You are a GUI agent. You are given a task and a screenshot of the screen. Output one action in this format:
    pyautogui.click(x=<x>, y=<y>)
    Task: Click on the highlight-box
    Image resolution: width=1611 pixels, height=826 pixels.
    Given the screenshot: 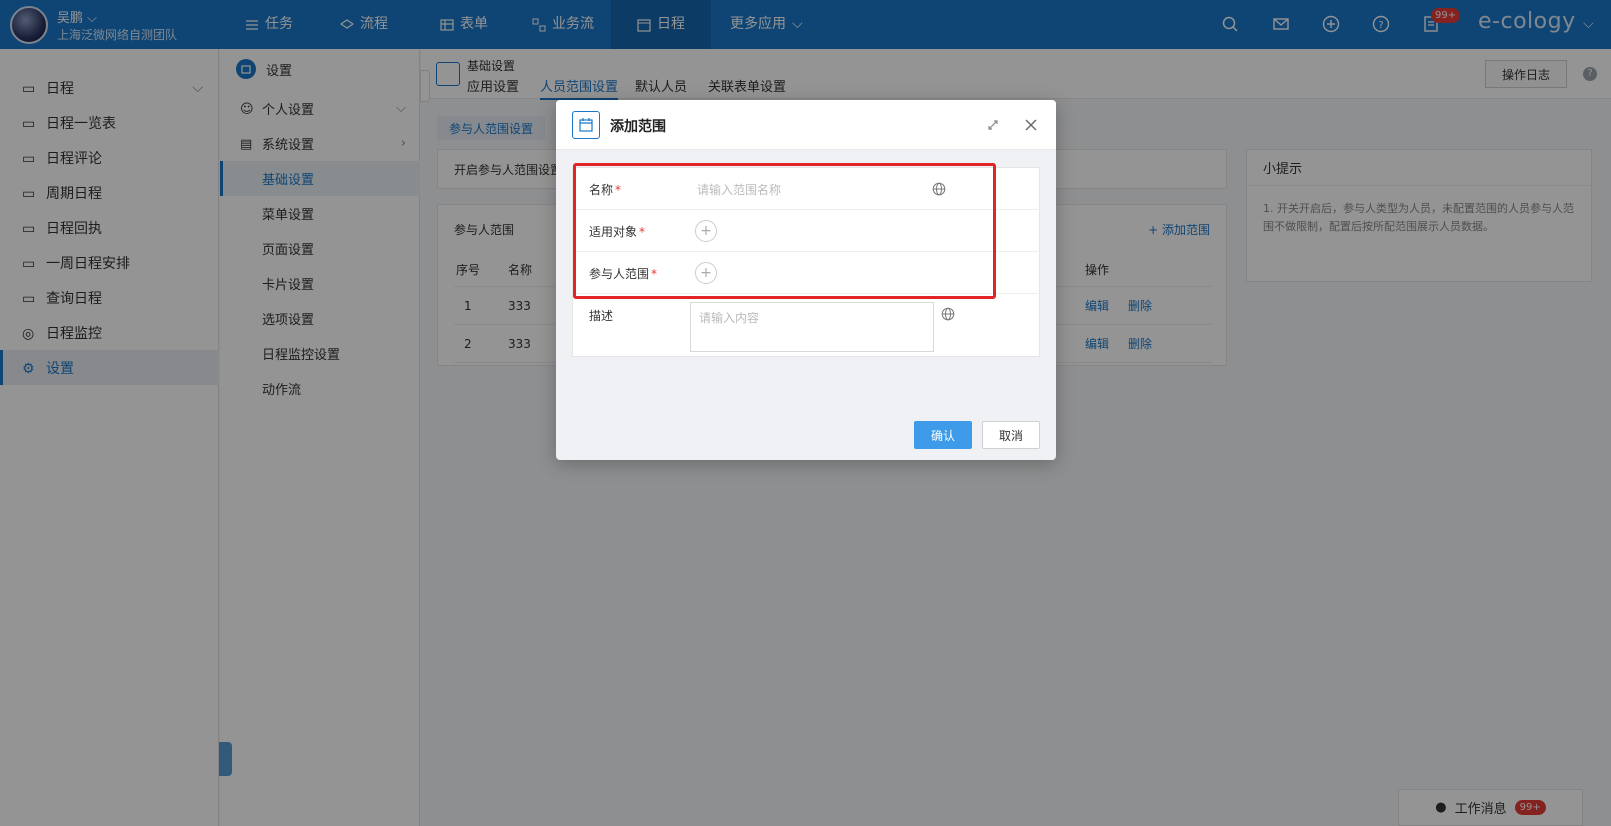 What is the action you would take?
    pyautogui.click(x=784, y=231)
    